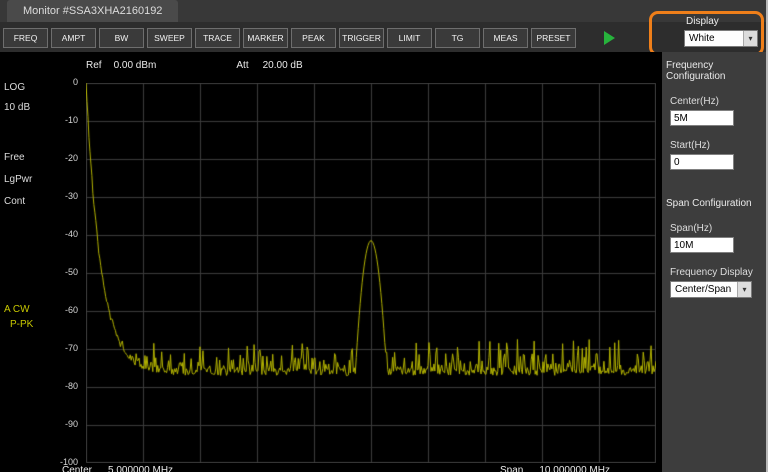 The image size is (768, 472). What do you see at coordinates (135, 65) in the screenshot?
I see `ref-value: 0.00 dBm` at bounding box center [135, 65].